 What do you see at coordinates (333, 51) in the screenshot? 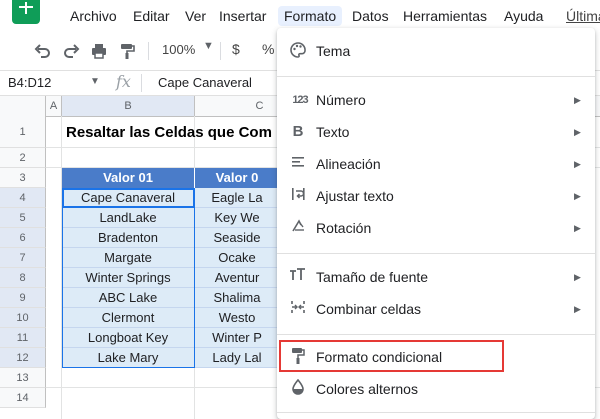
I see `menu-item-label: Tema` at bounding box center [333, 51].